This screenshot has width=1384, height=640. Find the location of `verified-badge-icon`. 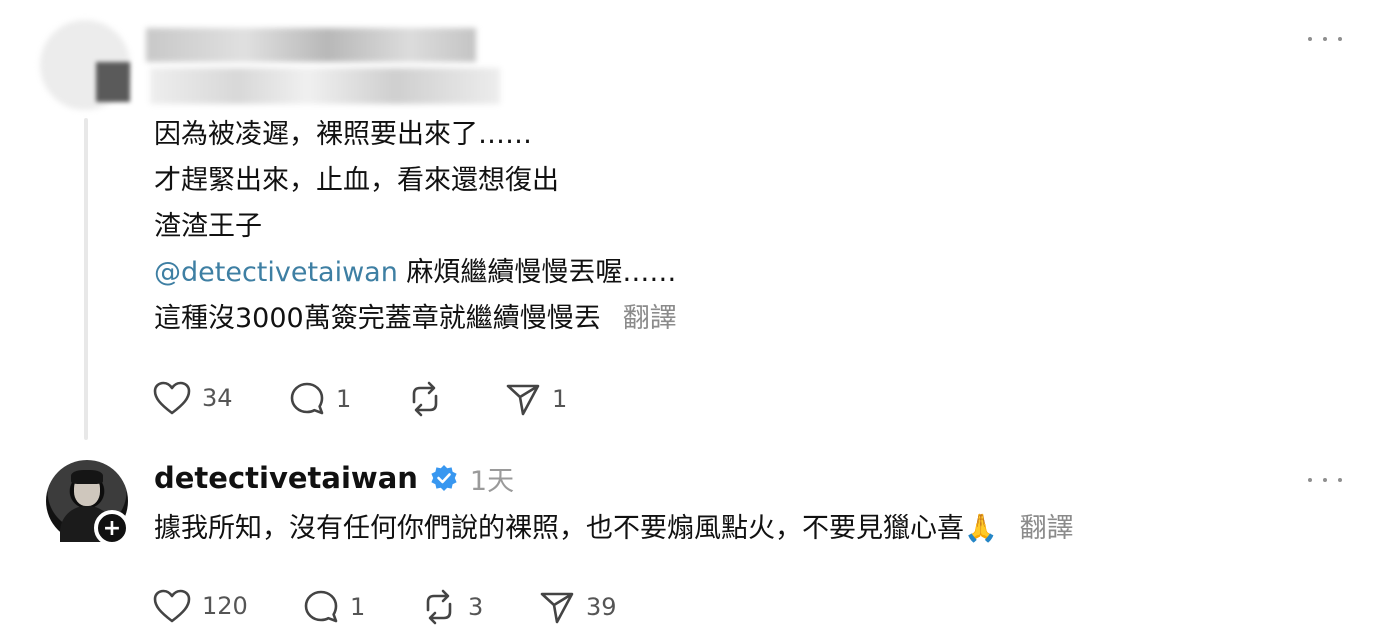

verified-badge-icon is located at coordinates (444, 478).